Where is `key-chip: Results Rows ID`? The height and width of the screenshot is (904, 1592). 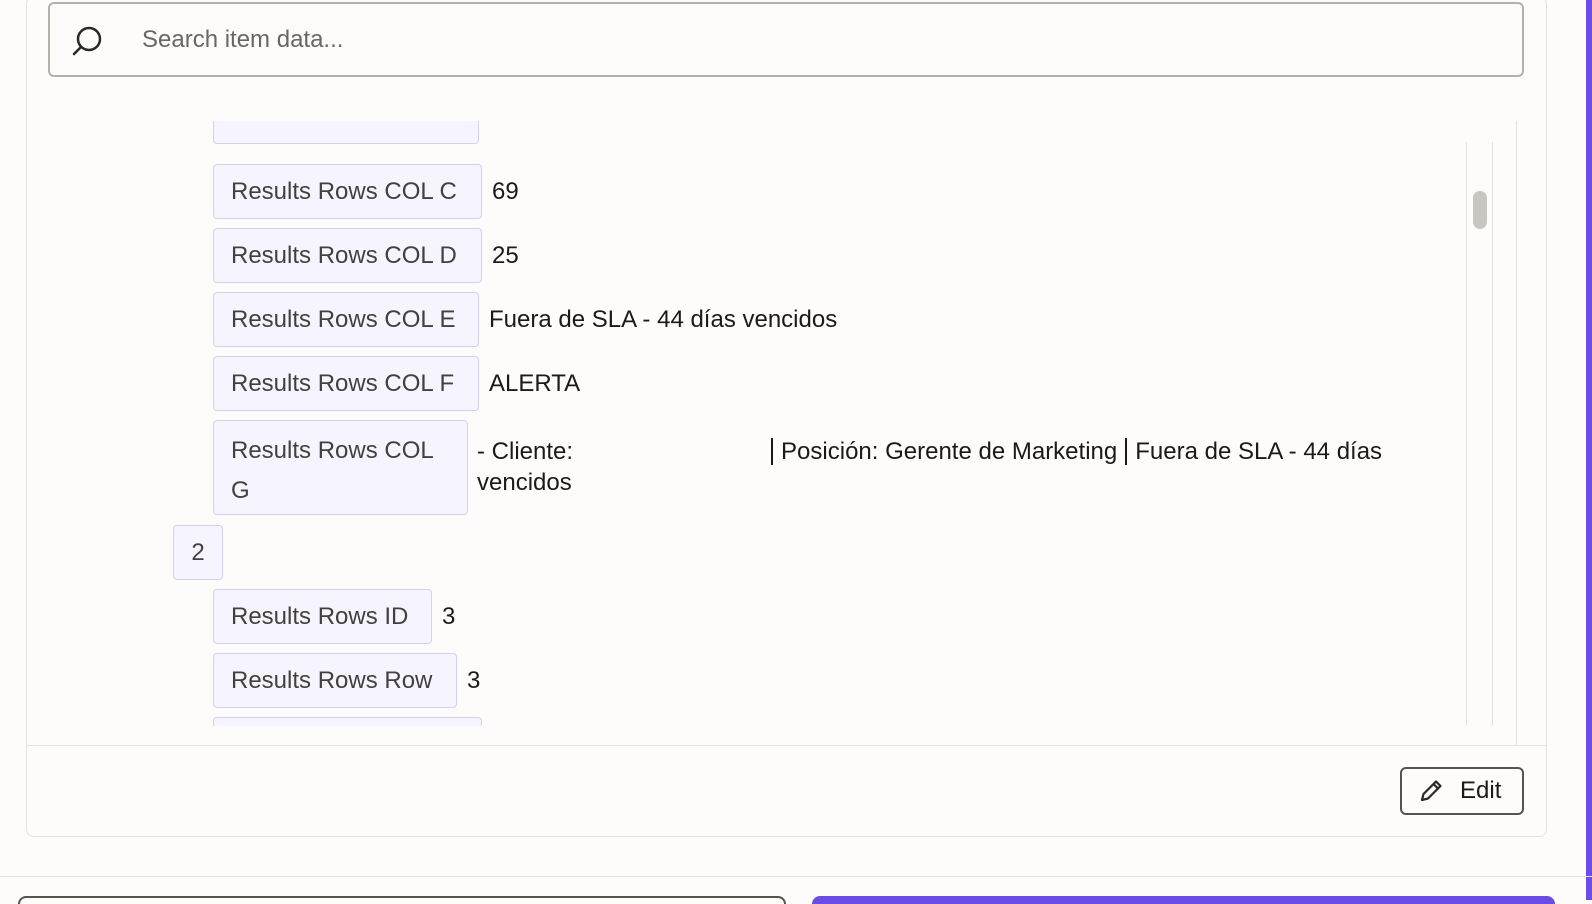
key-chip: Results Rows ID is located at coordinates (322, 616).